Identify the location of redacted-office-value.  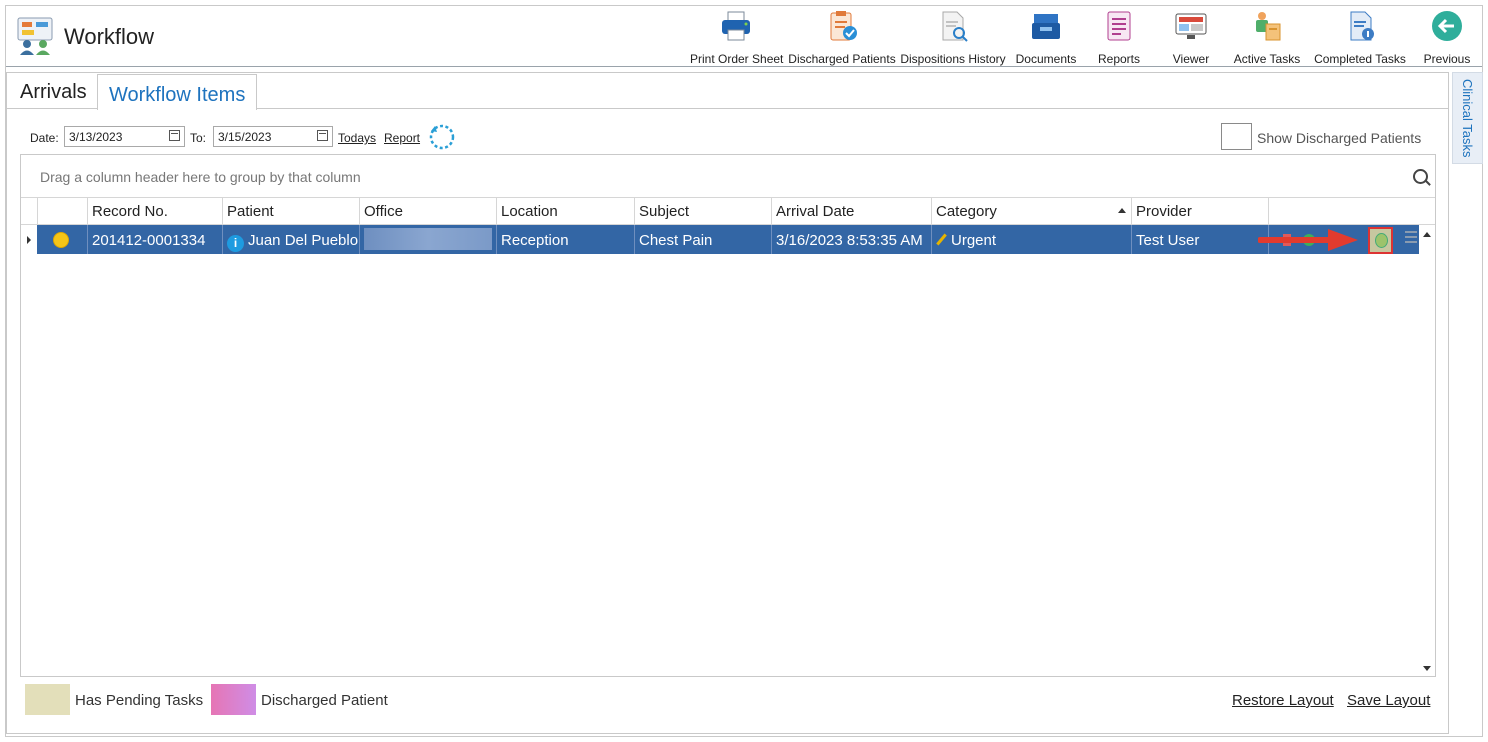
(428, 239).